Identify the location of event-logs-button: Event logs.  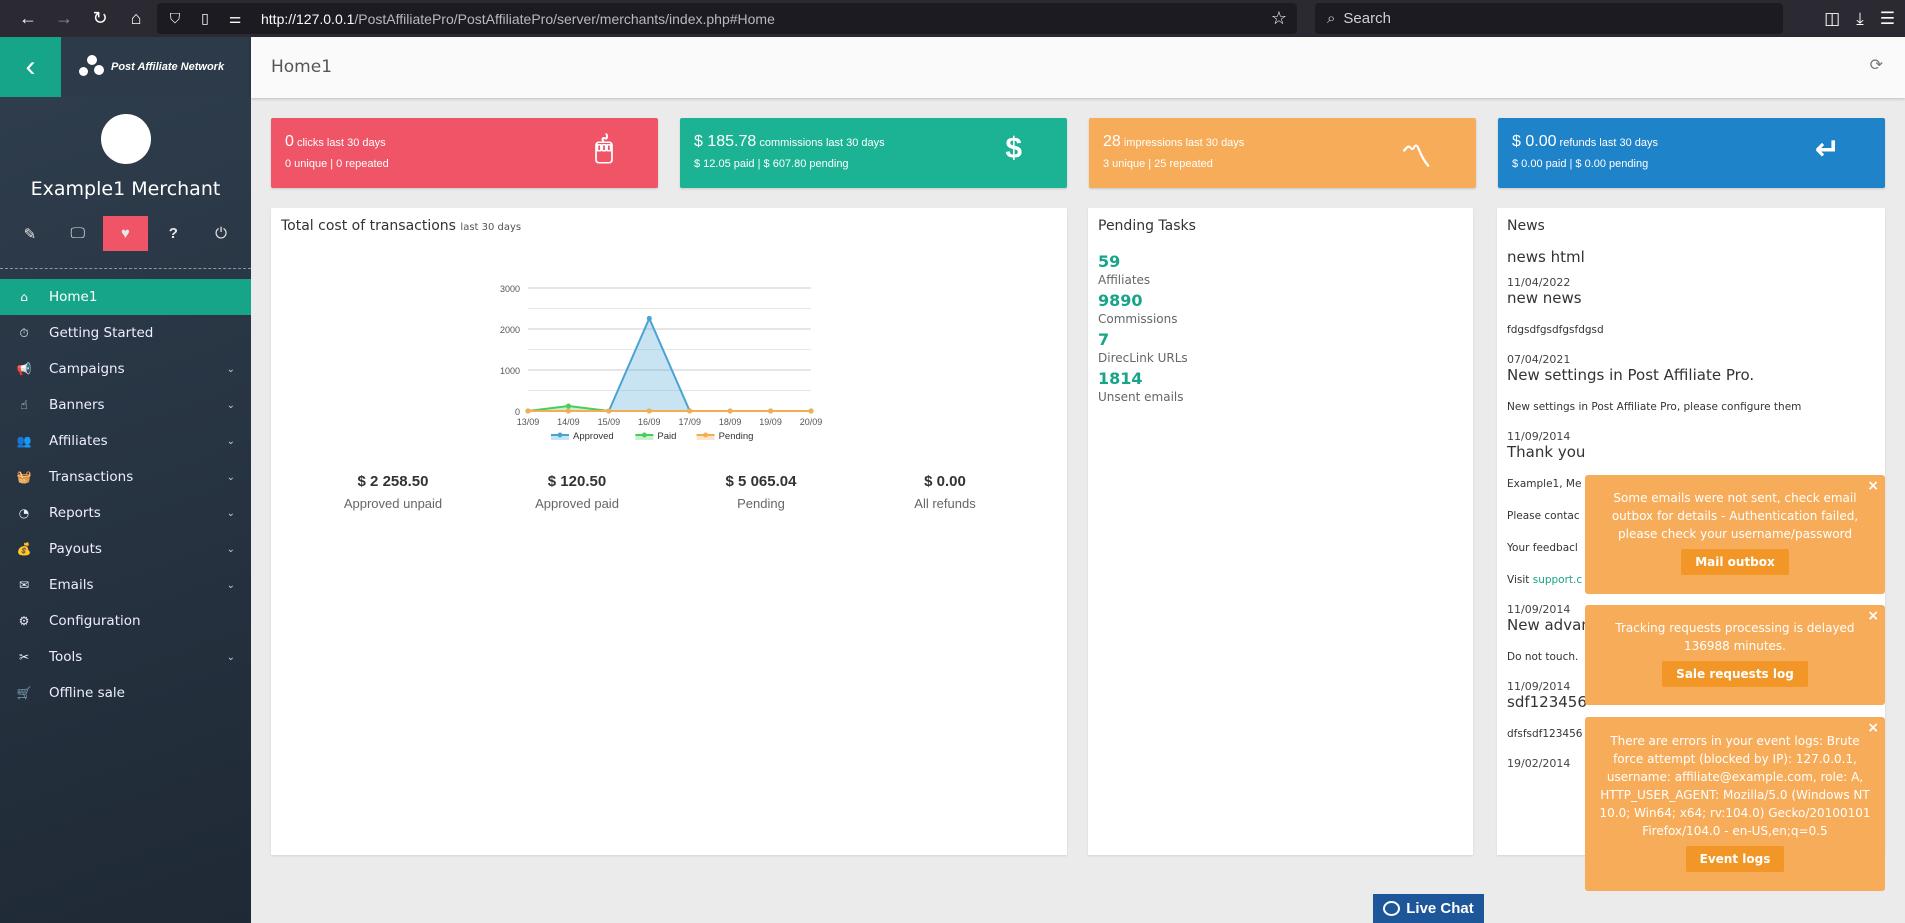
(1735, 859).